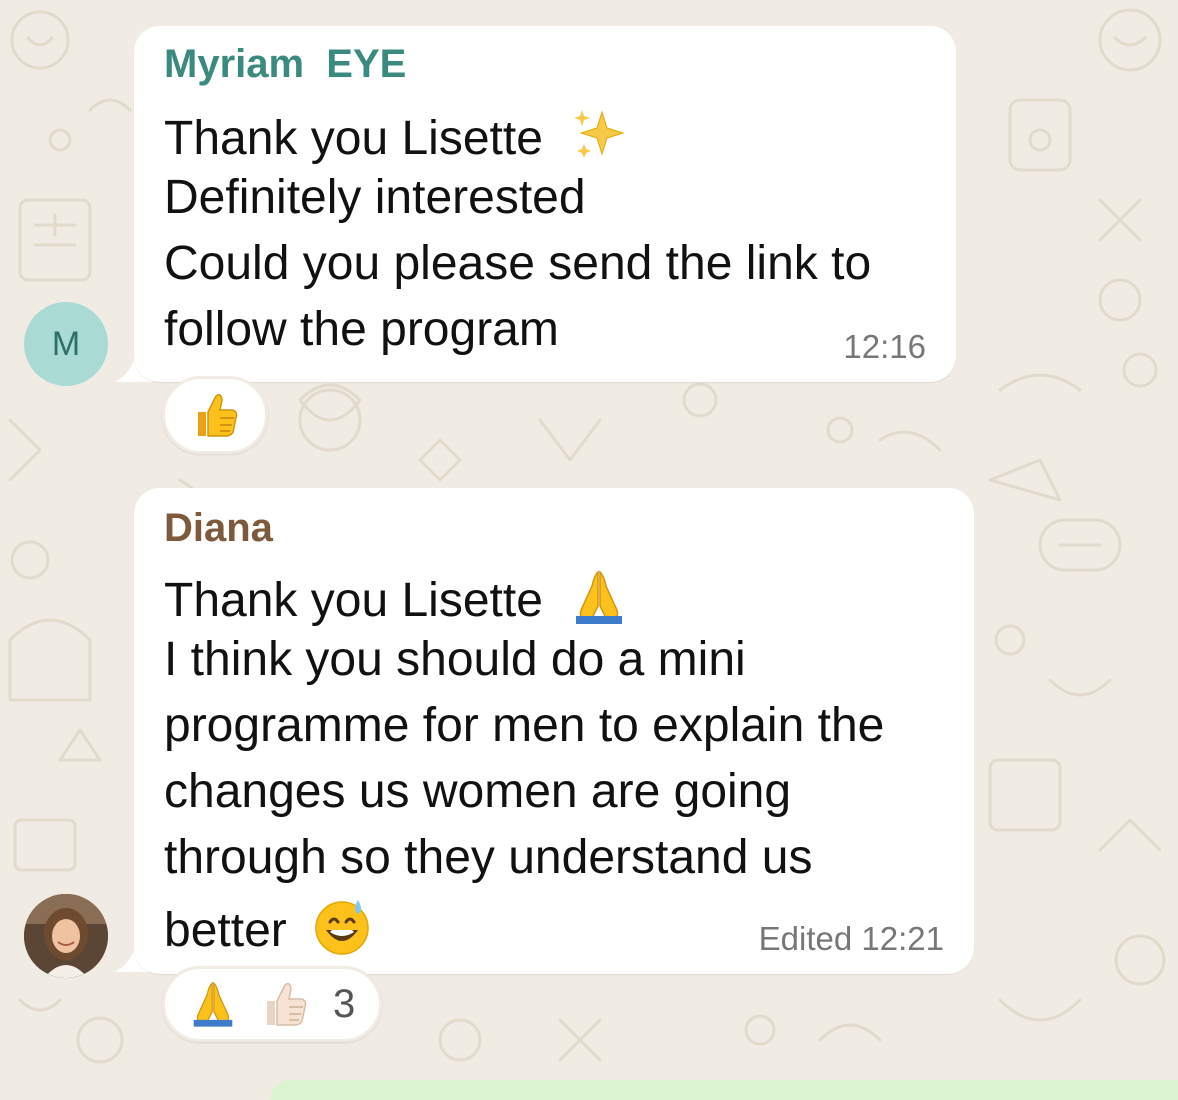  I want to click on message-line: programme for men to explain the, so click(524, 725).